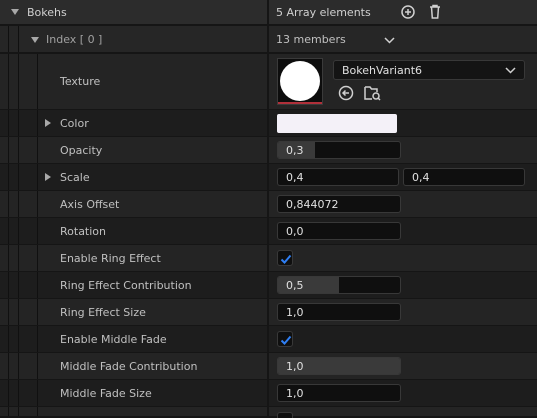 The width and height of the screenshot is (537, 418). Describe the element at coordinates (339, 285) in the screenshot. I see `ring-contribution-slider: 0,5` at that location.